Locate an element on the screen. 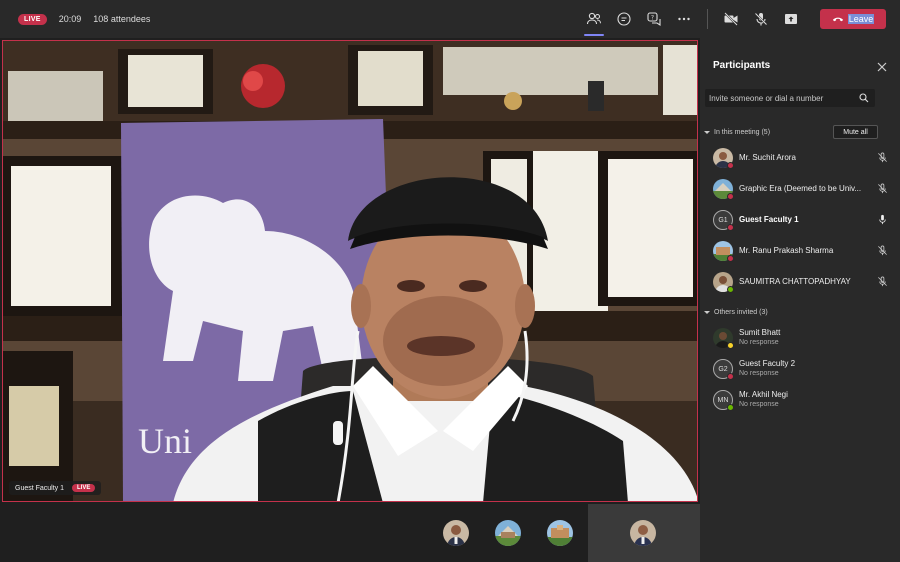 The height and width of the screenshot is (562, 900). invited-row: MN Mr. Akhil Negi No response is located at coordinates (800, 400).